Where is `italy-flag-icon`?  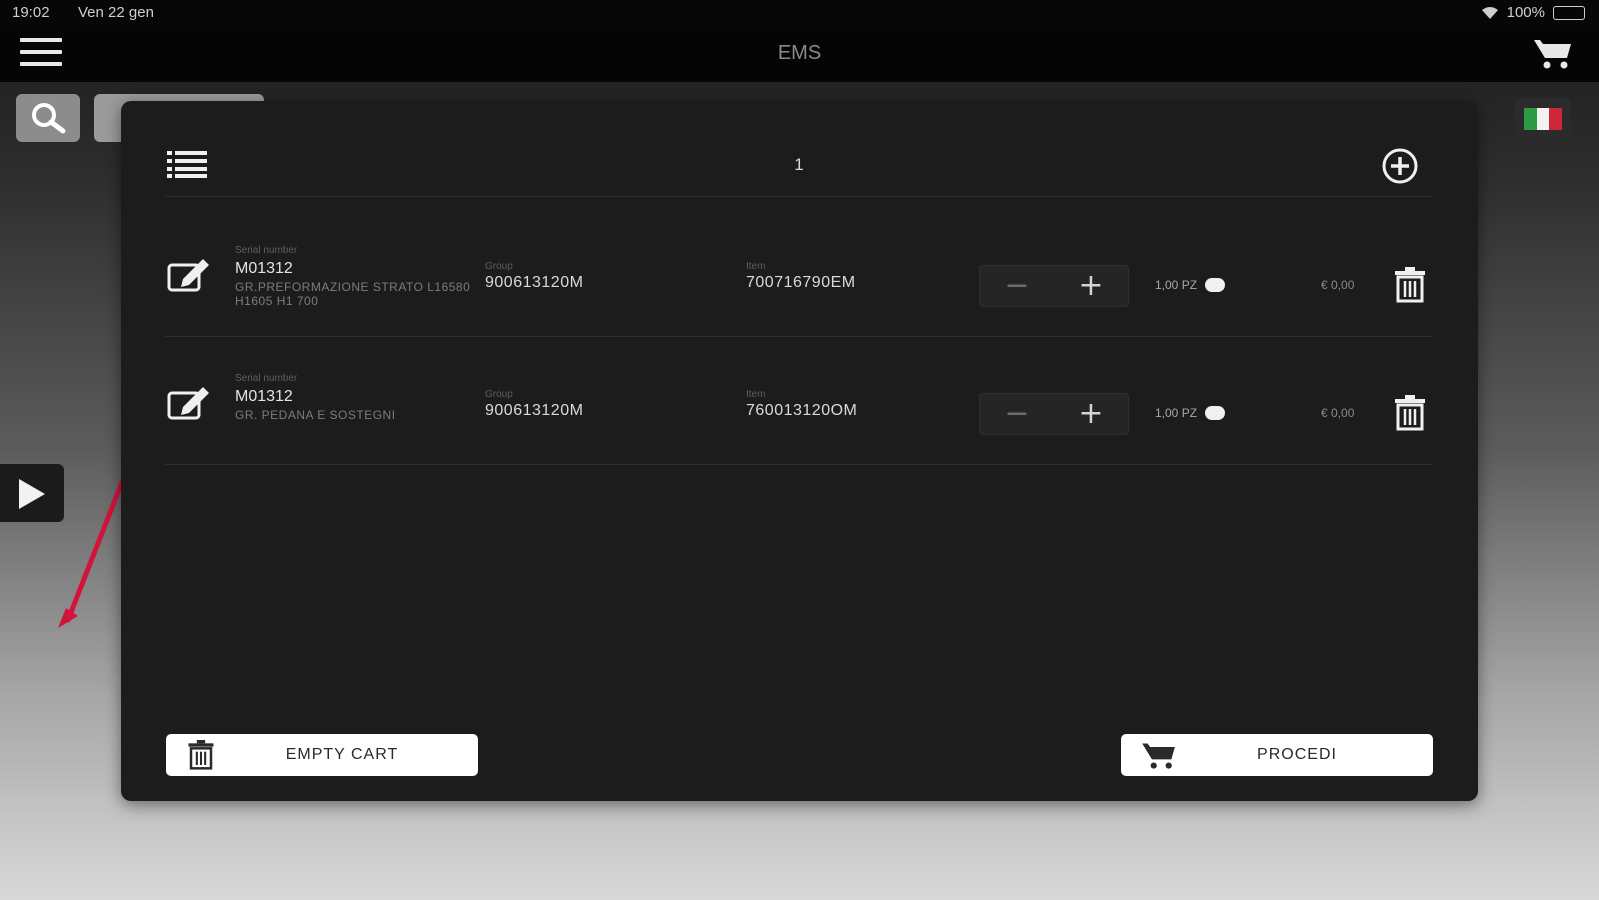 italy-flag-icon is located at coordinates (1543, 119).